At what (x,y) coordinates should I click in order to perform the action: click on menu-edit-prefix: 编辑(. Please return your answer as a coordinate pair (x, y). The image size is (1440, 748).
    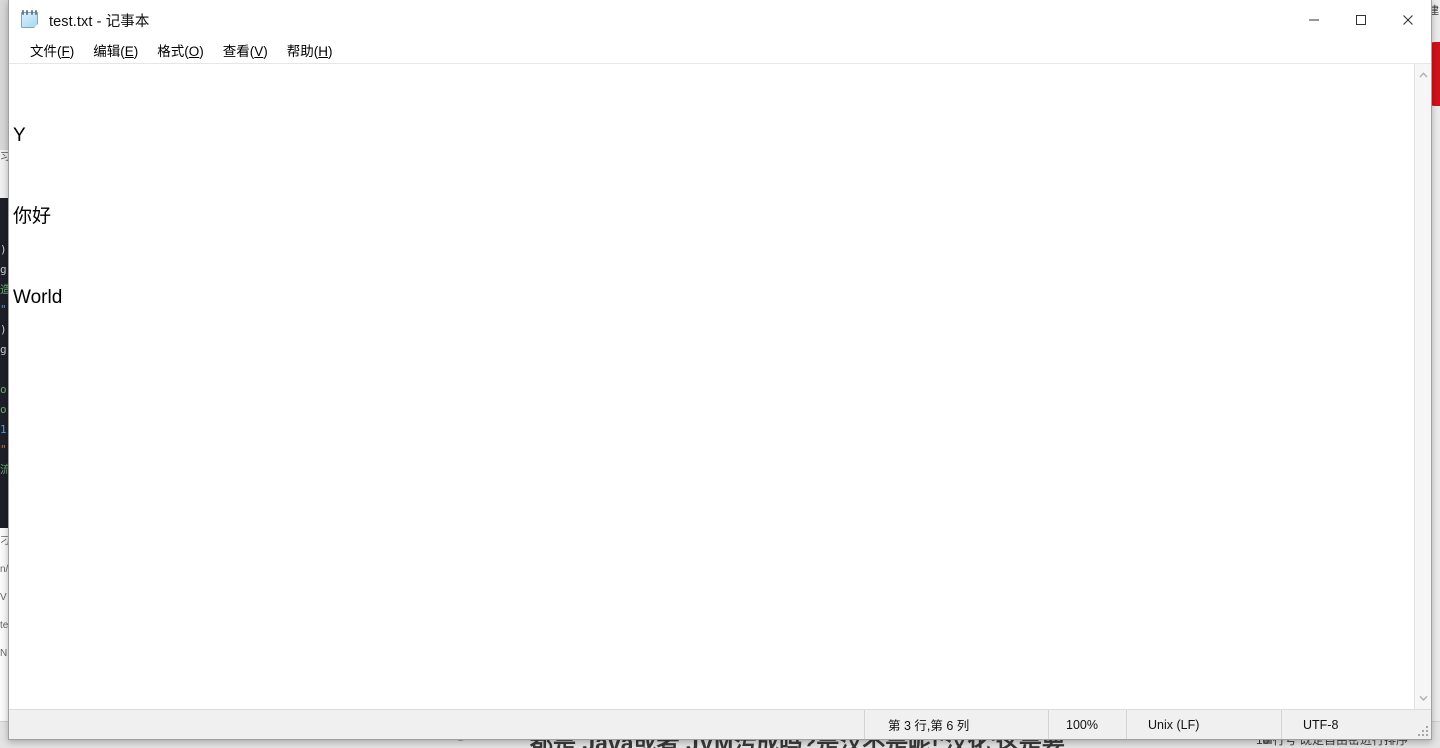
    Looking at the image, I should click on (109, 51).